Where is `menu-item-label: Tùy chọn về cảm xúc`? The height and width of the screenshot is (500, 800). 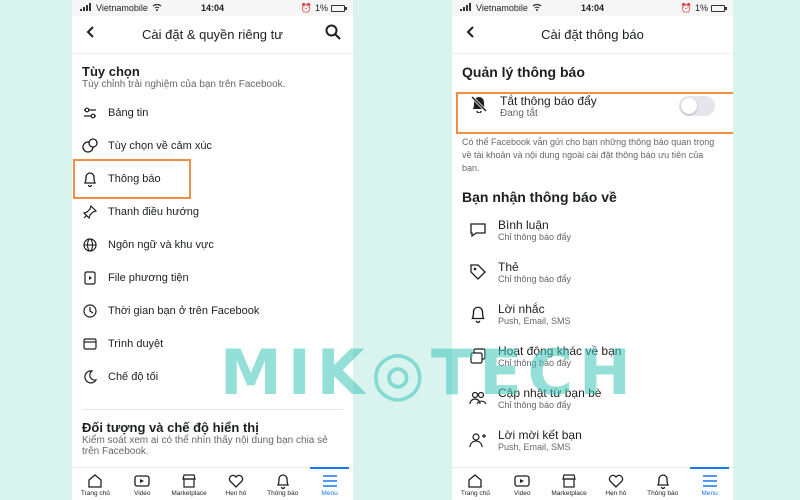 menu-item-label: Tùy chọn về cảm xúc is located at coordinates (160, 145).